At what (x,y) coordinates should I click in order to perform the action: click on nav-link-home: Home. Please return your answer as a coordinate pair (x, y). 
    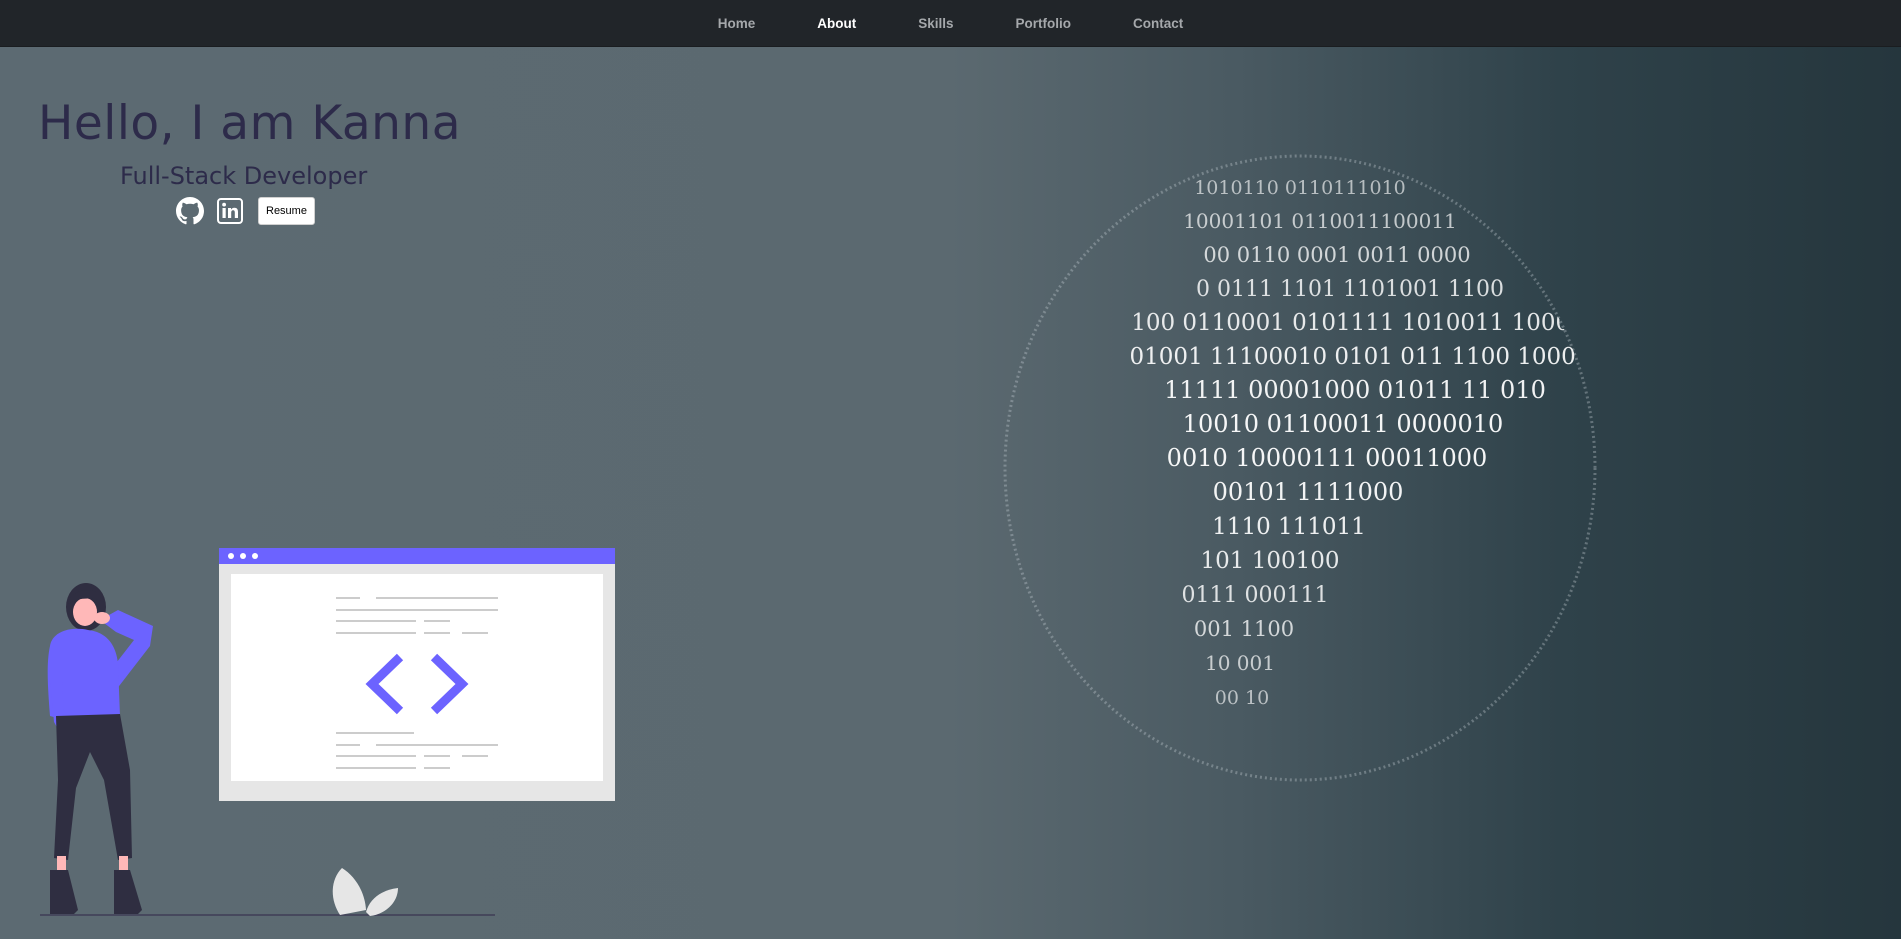
    Looking at the image, I should click on (737, 23).